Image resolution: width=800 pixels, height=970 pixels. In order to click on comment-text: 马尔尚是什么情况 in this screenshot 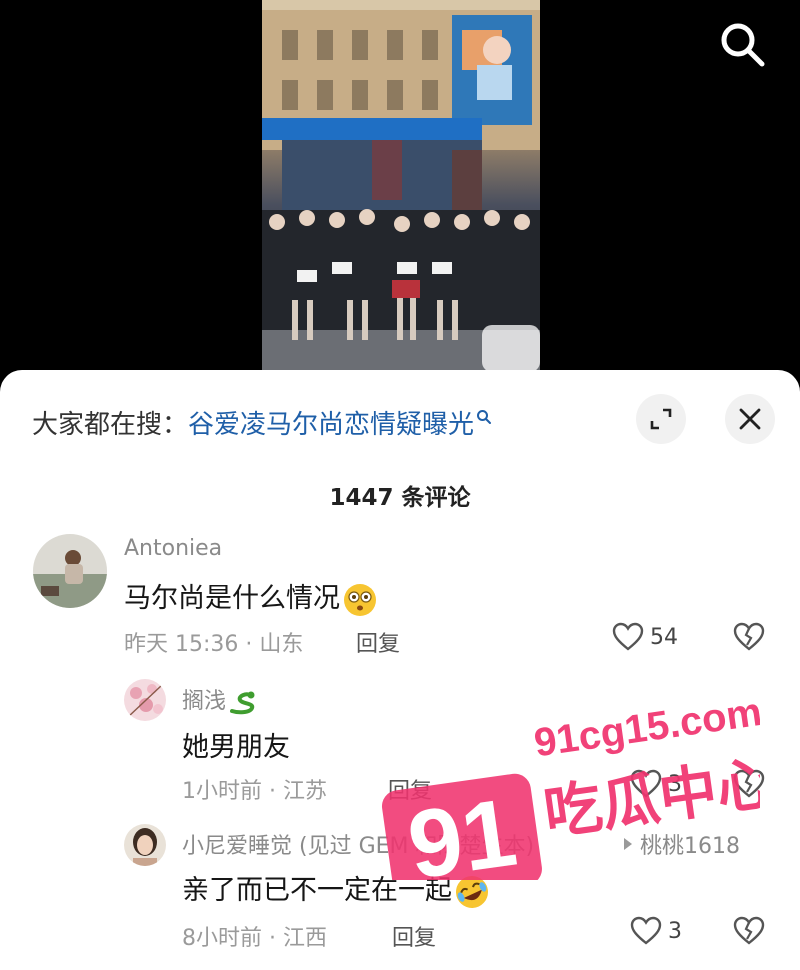, I will do `click(251, 597)`.